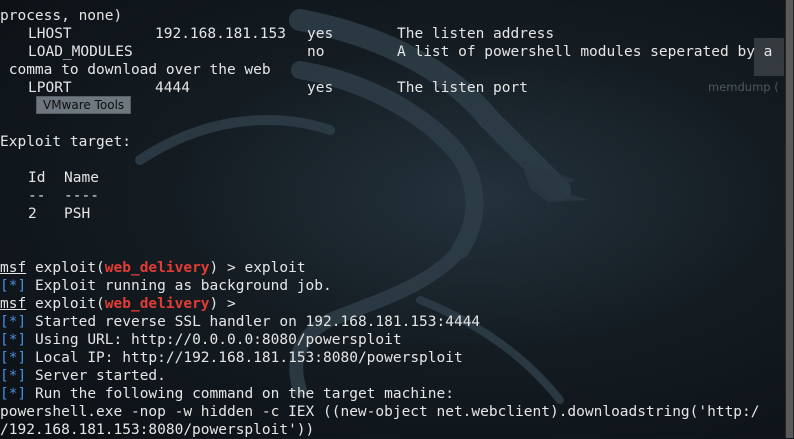 The width and height of the screenshot is (794, 439). Describe the element at coordinates (65, 142) in the screenshot. I see `exploit-target-heading: Exploit target:` at that location.